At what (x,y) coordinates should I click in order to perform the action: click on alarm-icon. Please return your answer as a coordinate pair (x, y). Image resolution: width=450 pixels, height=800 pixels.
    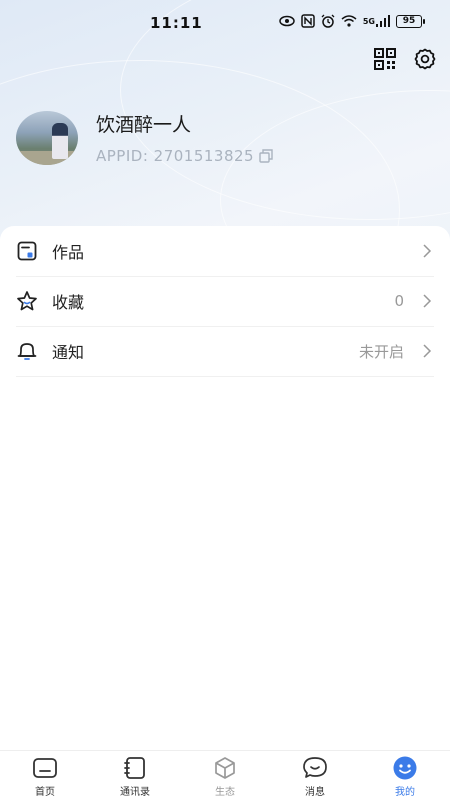
    Looking at the image, I should click on (328, 21).